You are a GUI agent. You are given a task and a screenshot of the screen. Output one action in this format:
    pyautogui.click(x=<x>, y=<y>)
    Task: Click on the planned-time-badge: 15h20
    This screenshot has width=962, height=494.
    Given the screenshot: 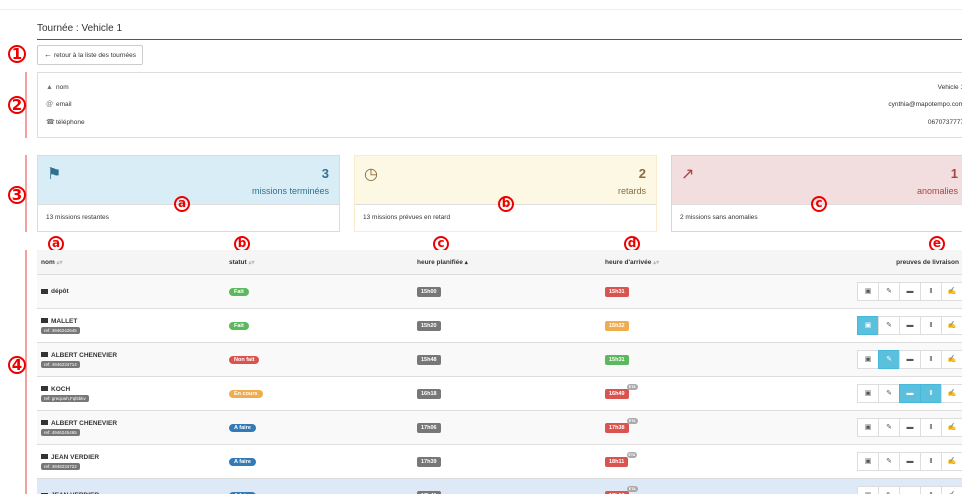 What is the action you would take?
    pyautogui.click(x=429, y=325)
    